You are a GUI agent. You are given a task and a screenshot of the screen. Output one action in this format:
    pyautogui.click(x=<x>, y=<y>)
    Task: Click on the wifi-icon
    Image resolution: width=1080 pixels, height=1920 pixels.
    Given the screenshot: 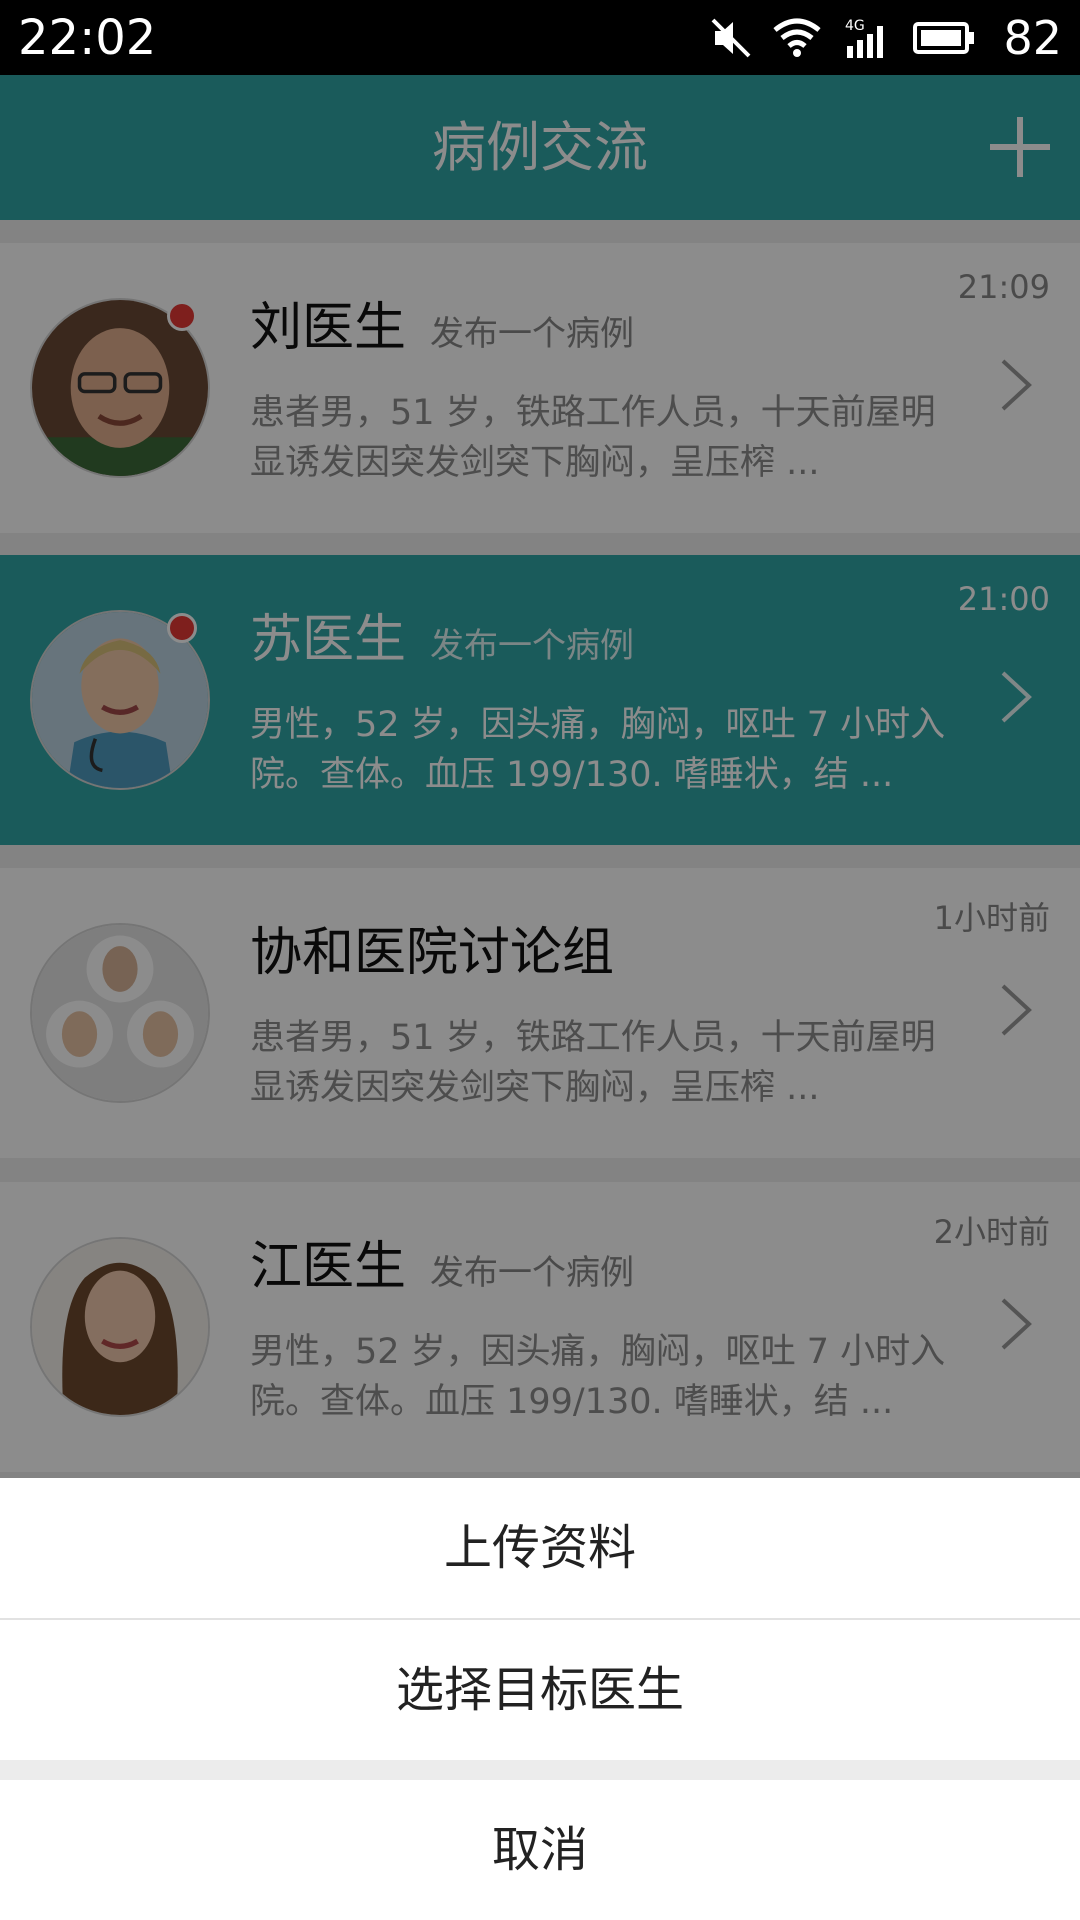 What is the action you would take?
    pyautogui.click(x=797, y=38)
    